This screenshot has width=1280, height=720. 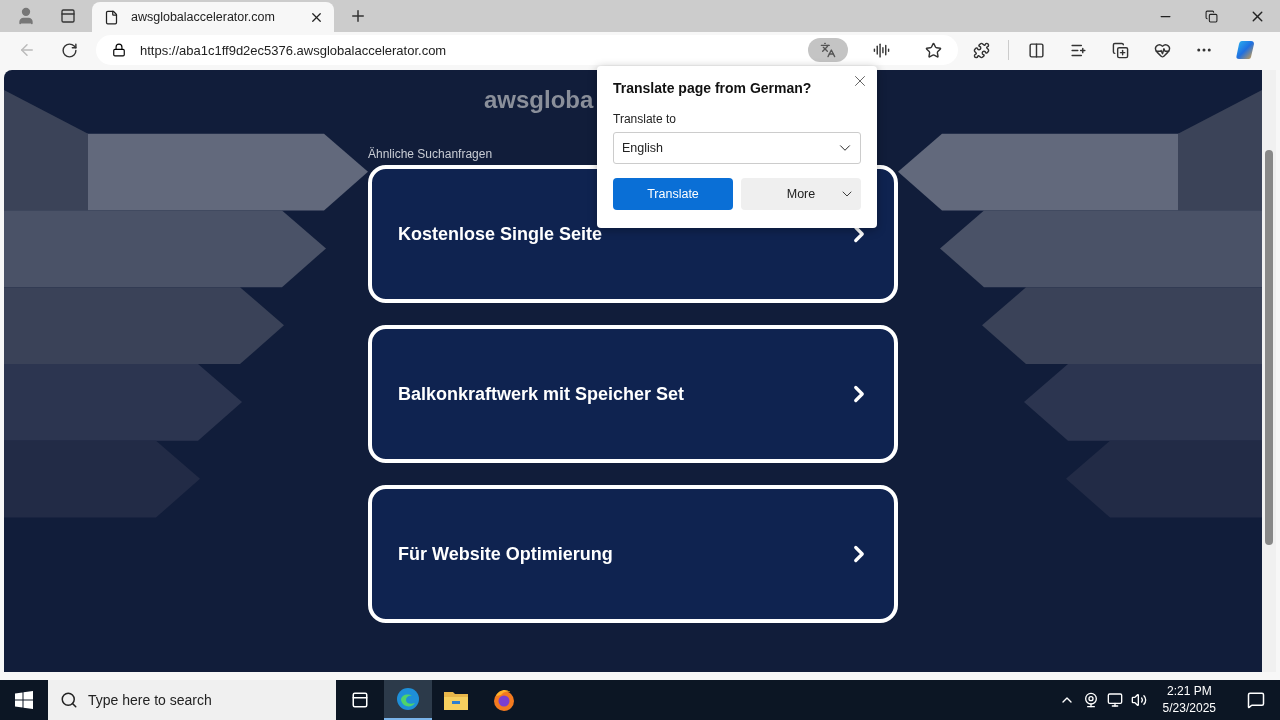 What do you see at coordinates (1120, 50) in the screenshot?
I see `collections-icon` at bounding box center [1120, 50].